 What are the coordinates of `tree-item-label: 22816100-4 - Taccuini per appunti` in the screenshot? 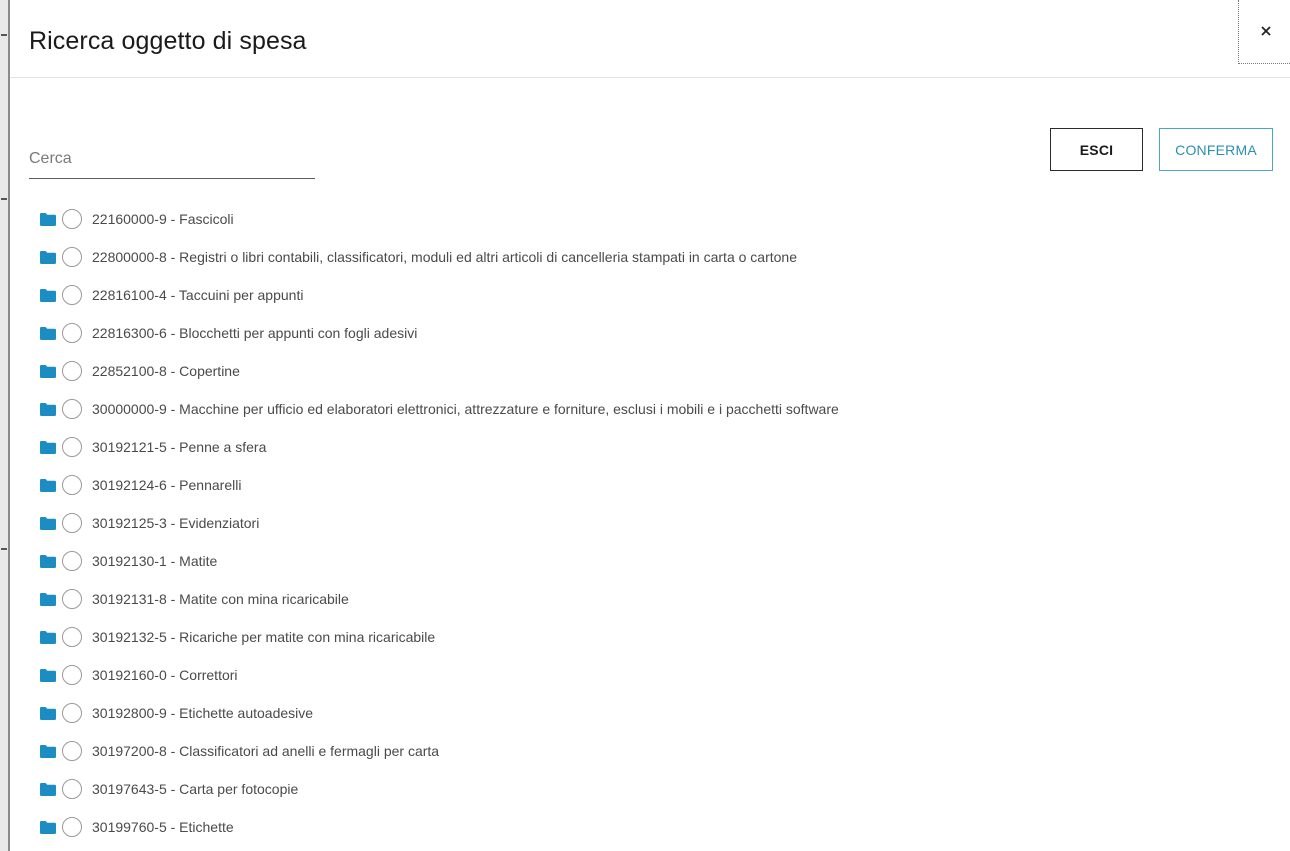 It's located at (197, 295).